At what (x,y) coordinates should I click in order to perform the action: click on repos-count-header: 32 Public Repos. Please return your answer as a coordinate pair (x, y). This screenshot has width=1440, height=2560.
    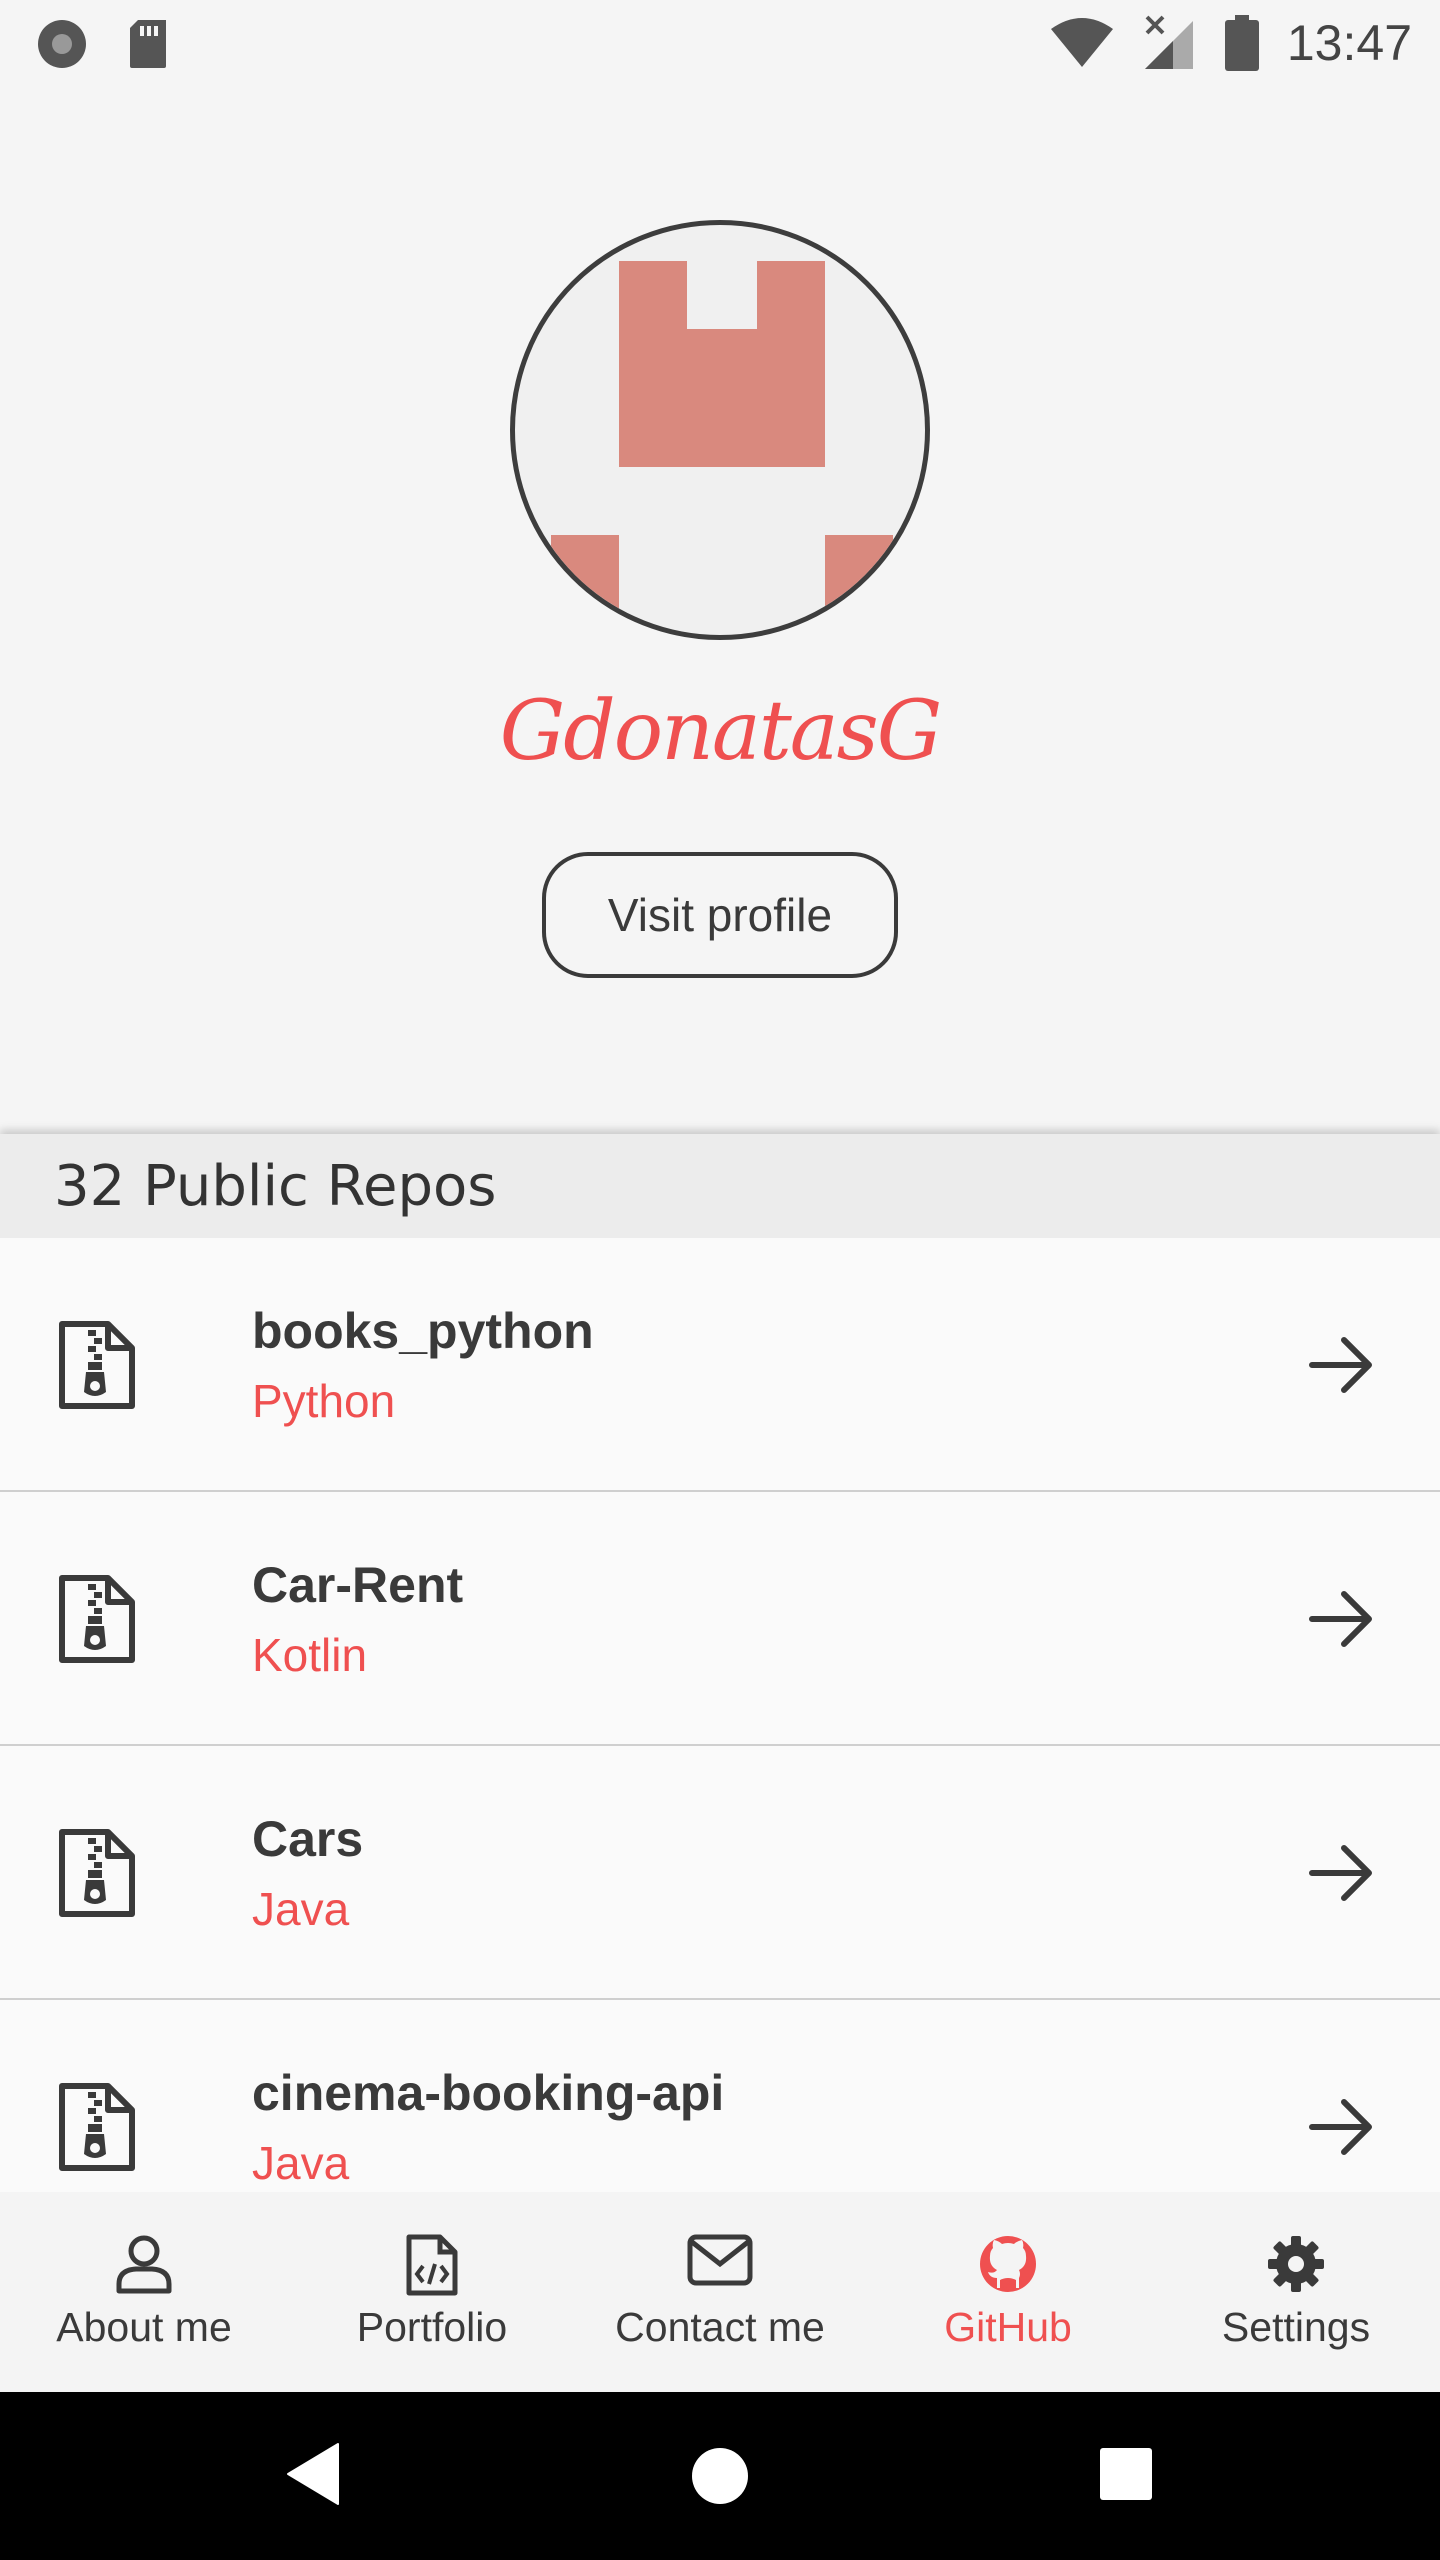
    Looking at the image, I should click on (720, 1186).